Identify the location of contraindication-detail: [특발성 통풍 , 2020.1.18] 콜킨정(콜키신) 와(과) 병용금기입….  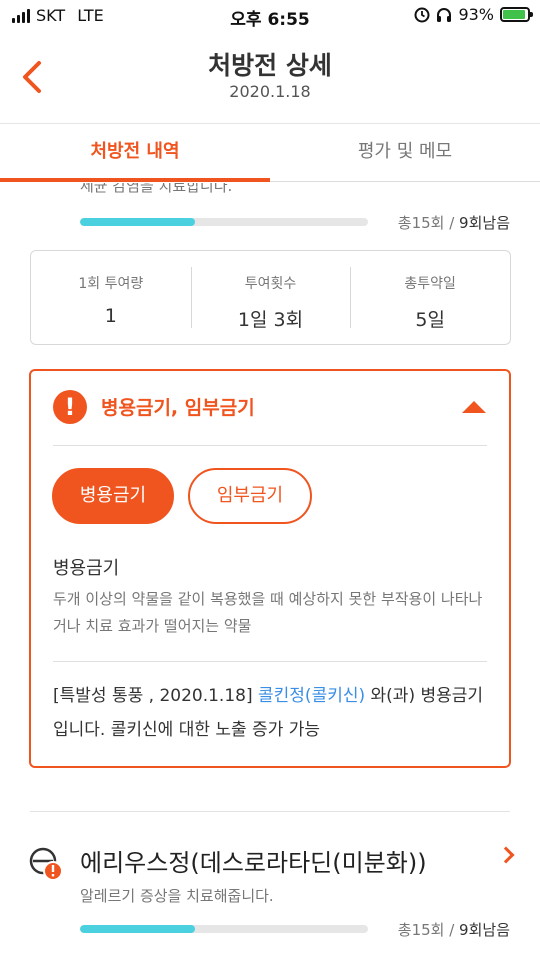
(273, 713).